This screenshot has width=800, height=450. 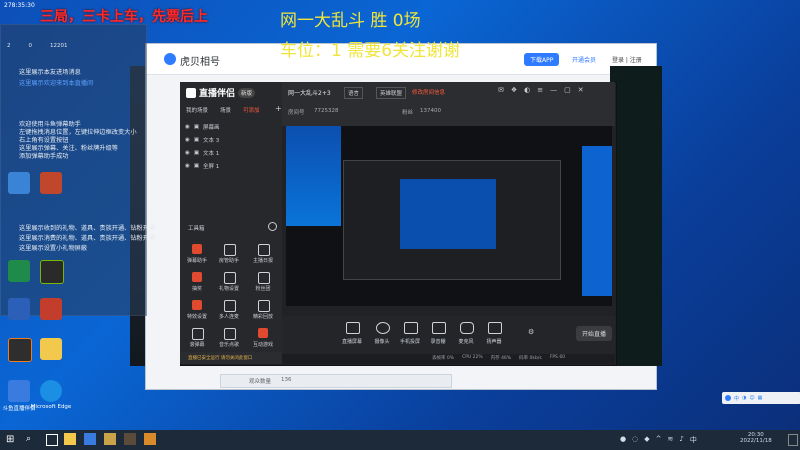 What do you see at coordinates (228, 289) in the screenshot?
I see `grid-label: 礼物设置` at bounding box center [228, 289].